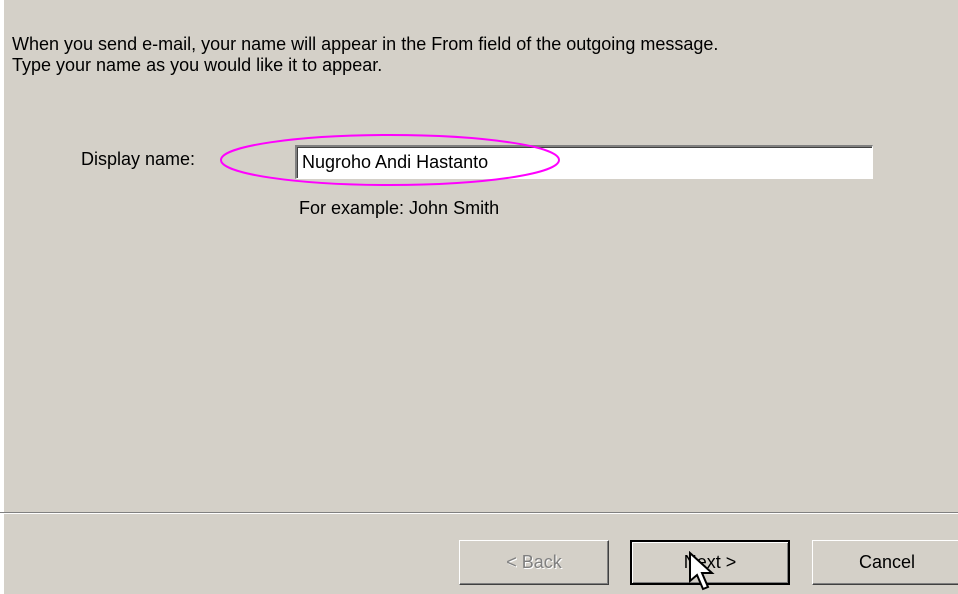 This screenshot has height=594, width=958. What do you see at coordinates (534, 562) in the screenshot?
I see `back-button: < Back` at bounding box center [534, 562].